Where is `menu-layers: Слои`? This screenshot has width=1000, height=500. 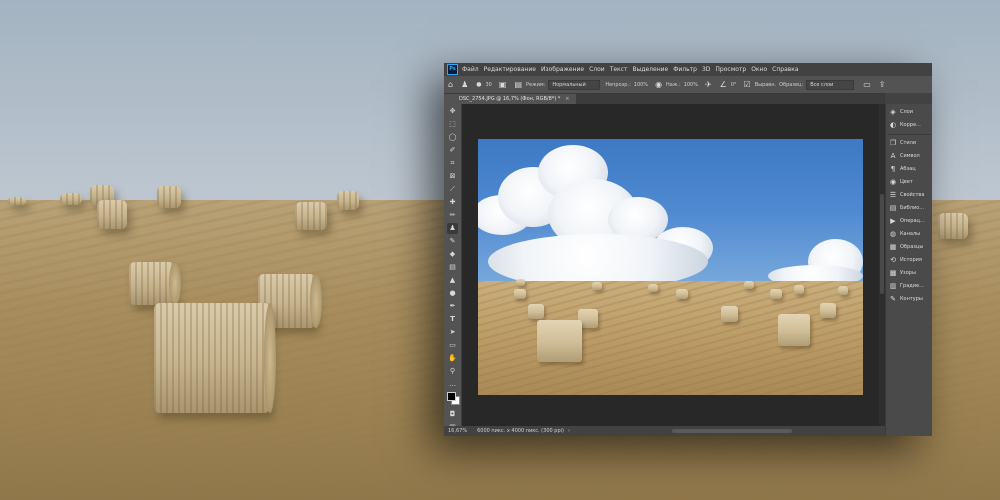 menu-layers: Слои is located at coordinates (597, 69).